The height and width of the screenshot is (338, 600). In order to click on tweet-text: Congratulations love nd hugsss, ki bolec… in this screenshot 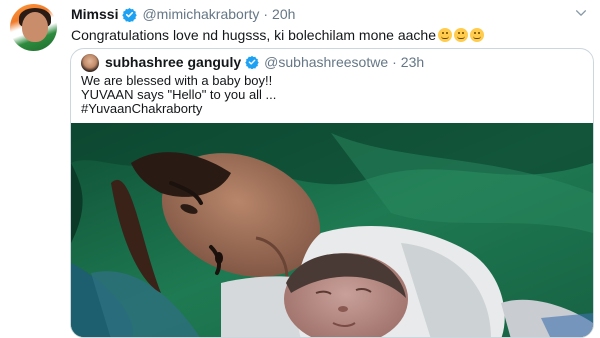, I will do `click(277, 35)`.